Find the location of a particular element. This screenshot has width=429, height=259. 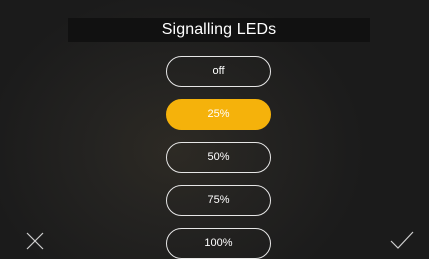

option-off: off is located at coordinates (218, 71).